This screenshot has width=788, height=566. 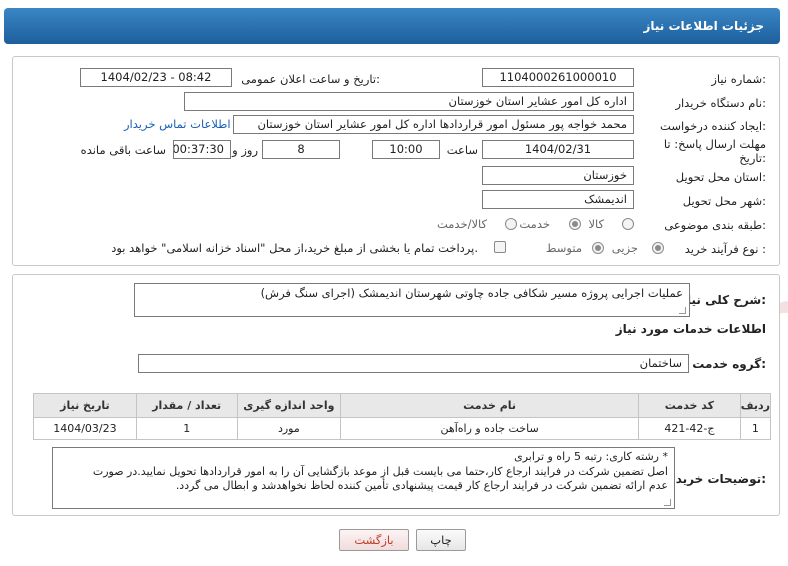 What do you see at coordinates (724, 201) in the screenshot?
I see `city-label: شهر محل تحویل:` at bounding box center [724, 201].